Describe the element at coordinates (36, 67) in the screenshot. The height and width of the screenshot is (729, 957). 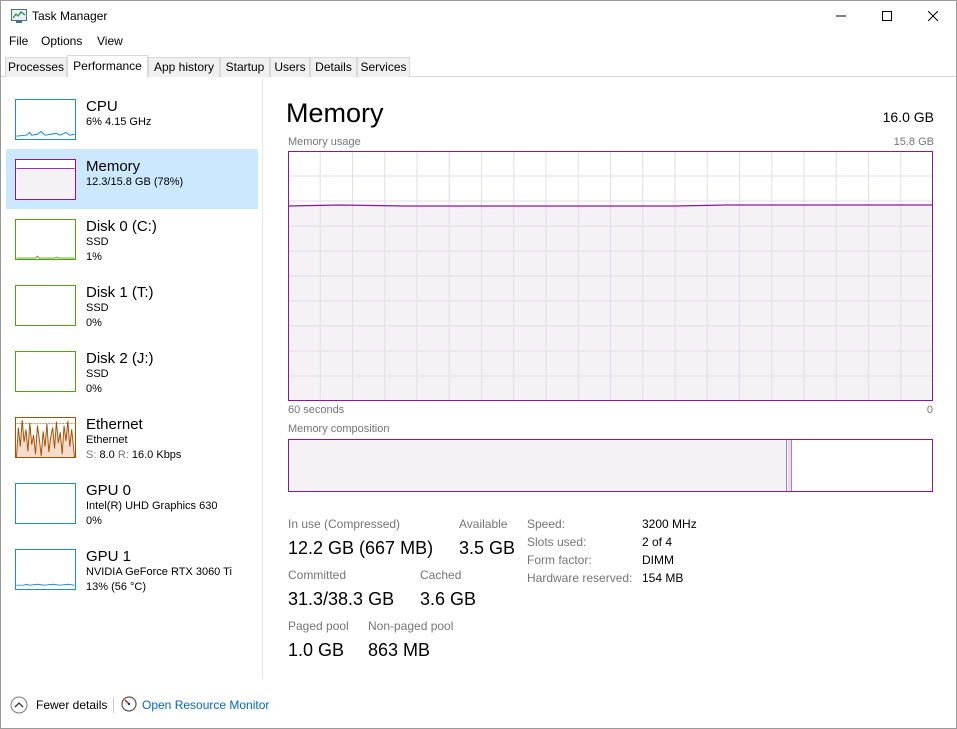
I see `tab-processes: Processes` at that location.